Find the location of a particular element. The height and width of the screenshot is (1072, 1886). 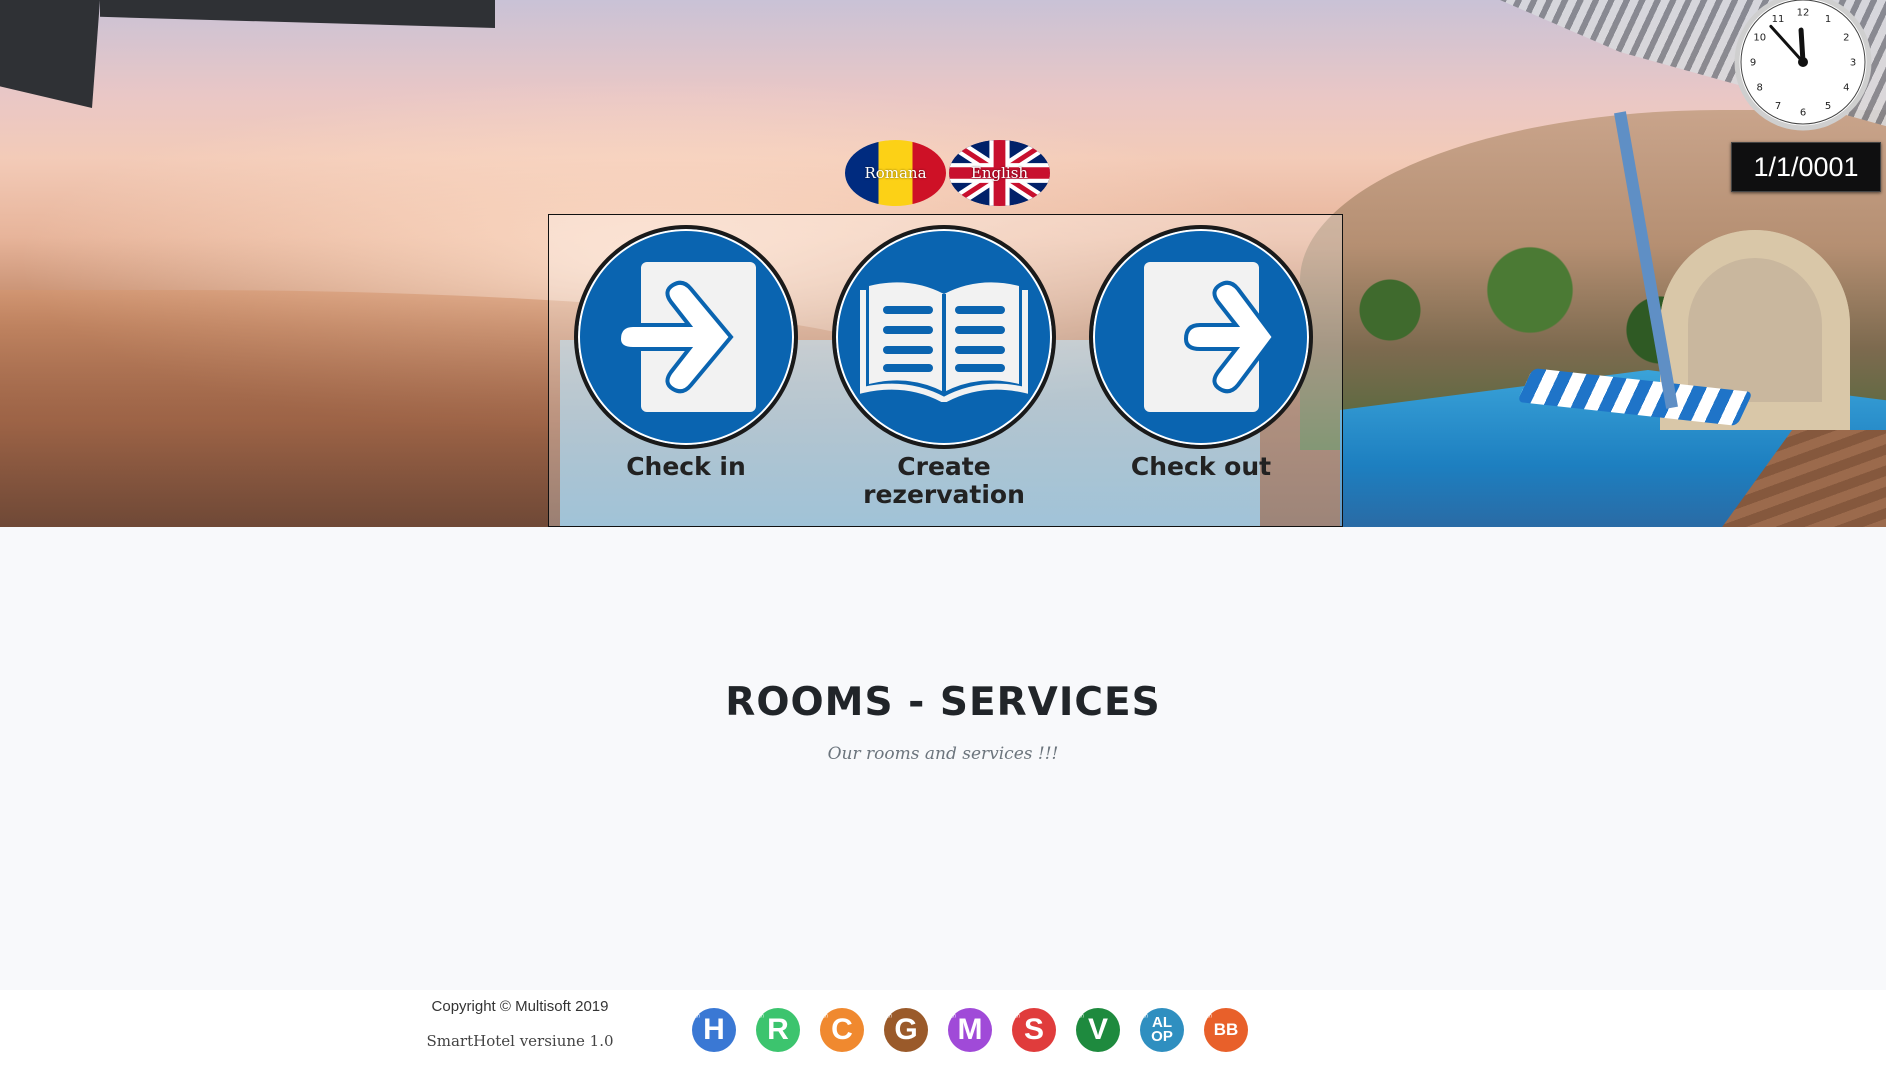

version-text: SmartHotel versiune 1.0 is located at coordinates (520, 1041).